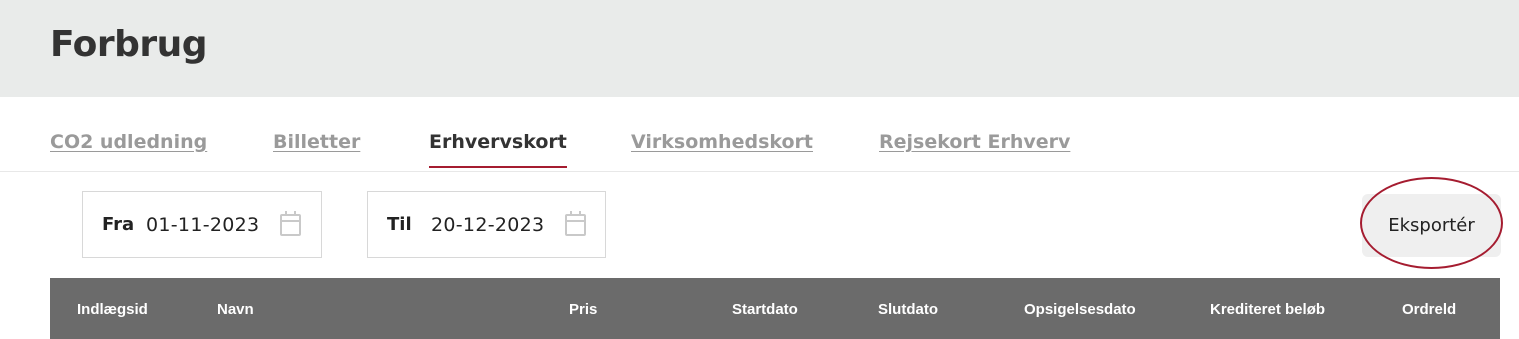  I want to click on column-header-slutdato: Slutdato, so click(908, 309).